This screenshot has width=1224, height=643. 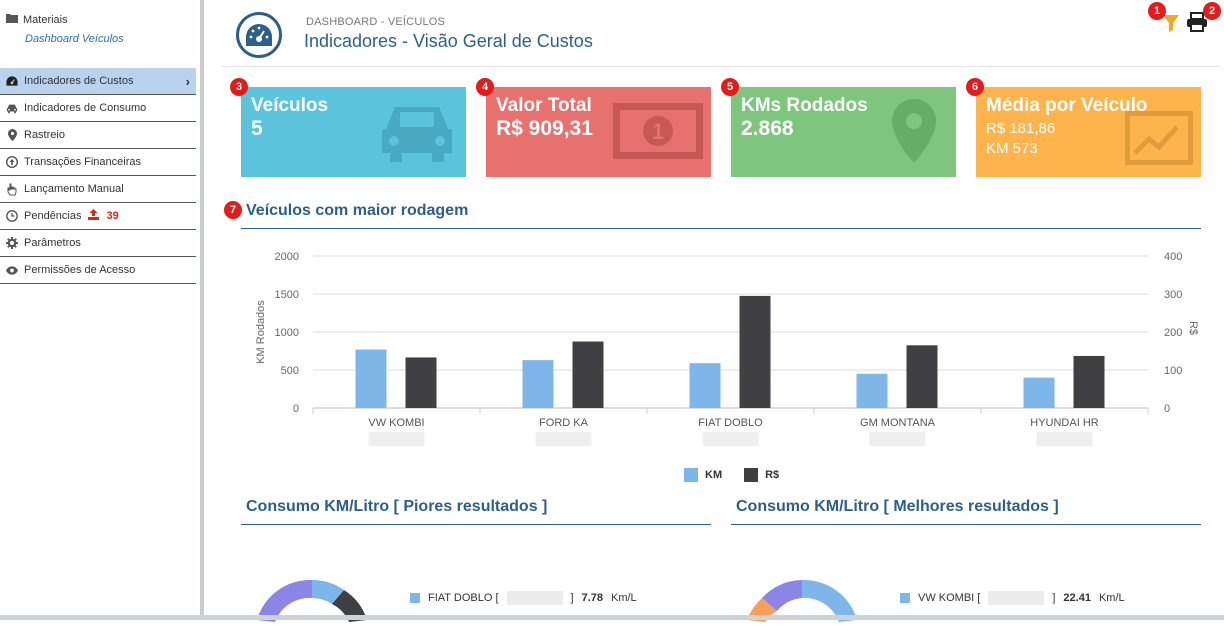 What do you see at coordinates (975, 87) in the screenshot?
I see `annotation-badge: 6` at bounding box center [975, 87].